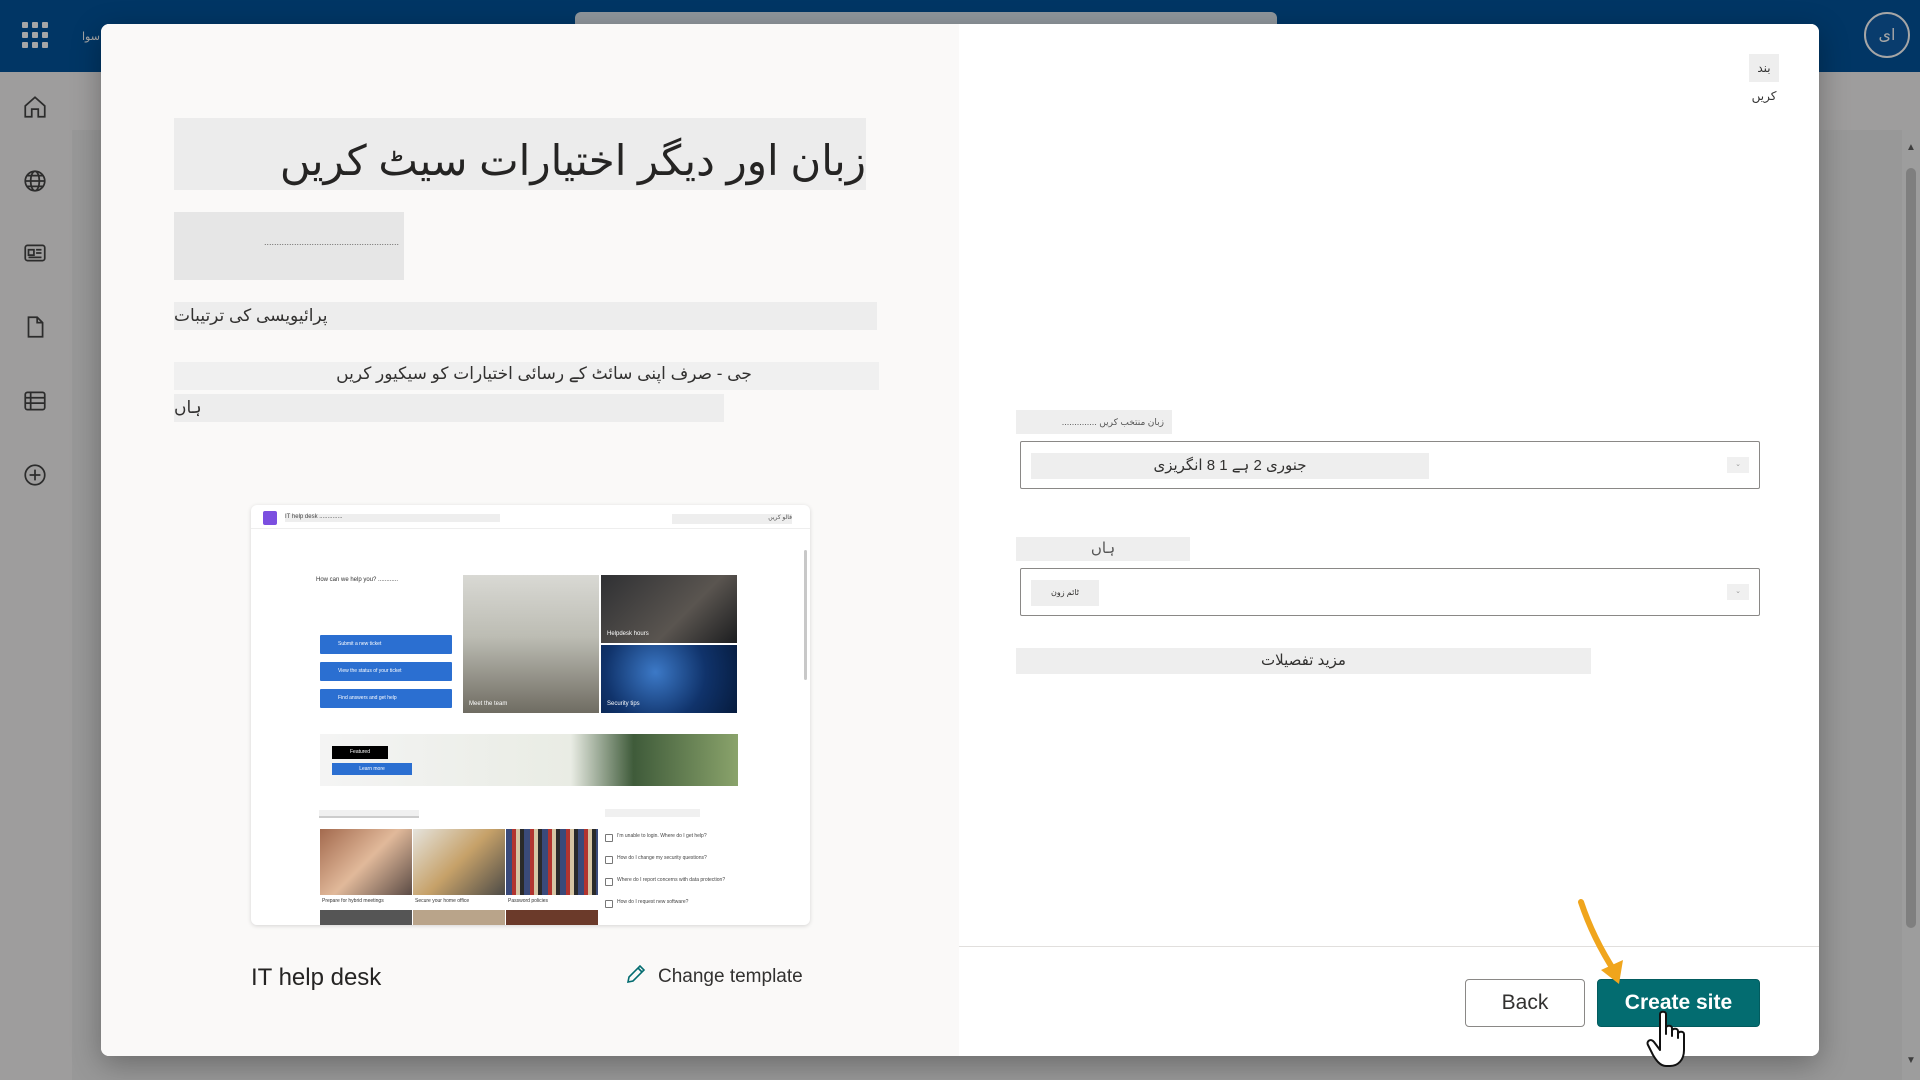  Describe the element at coordinates (1303, 661) in the screenshot. I see `helper-text: مزید تفصیلات` at that location.